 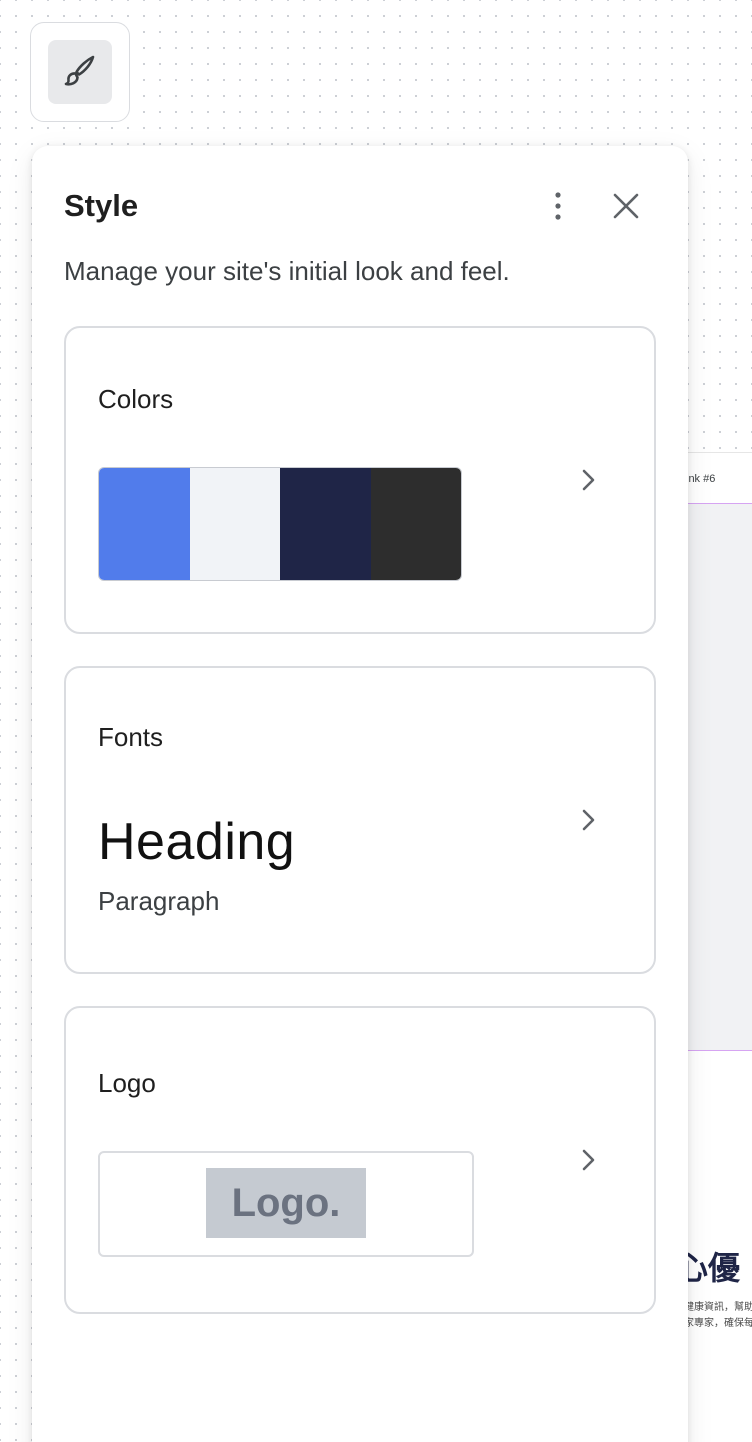 I want to click on panel-title: Style, so click(x=101, y=205).